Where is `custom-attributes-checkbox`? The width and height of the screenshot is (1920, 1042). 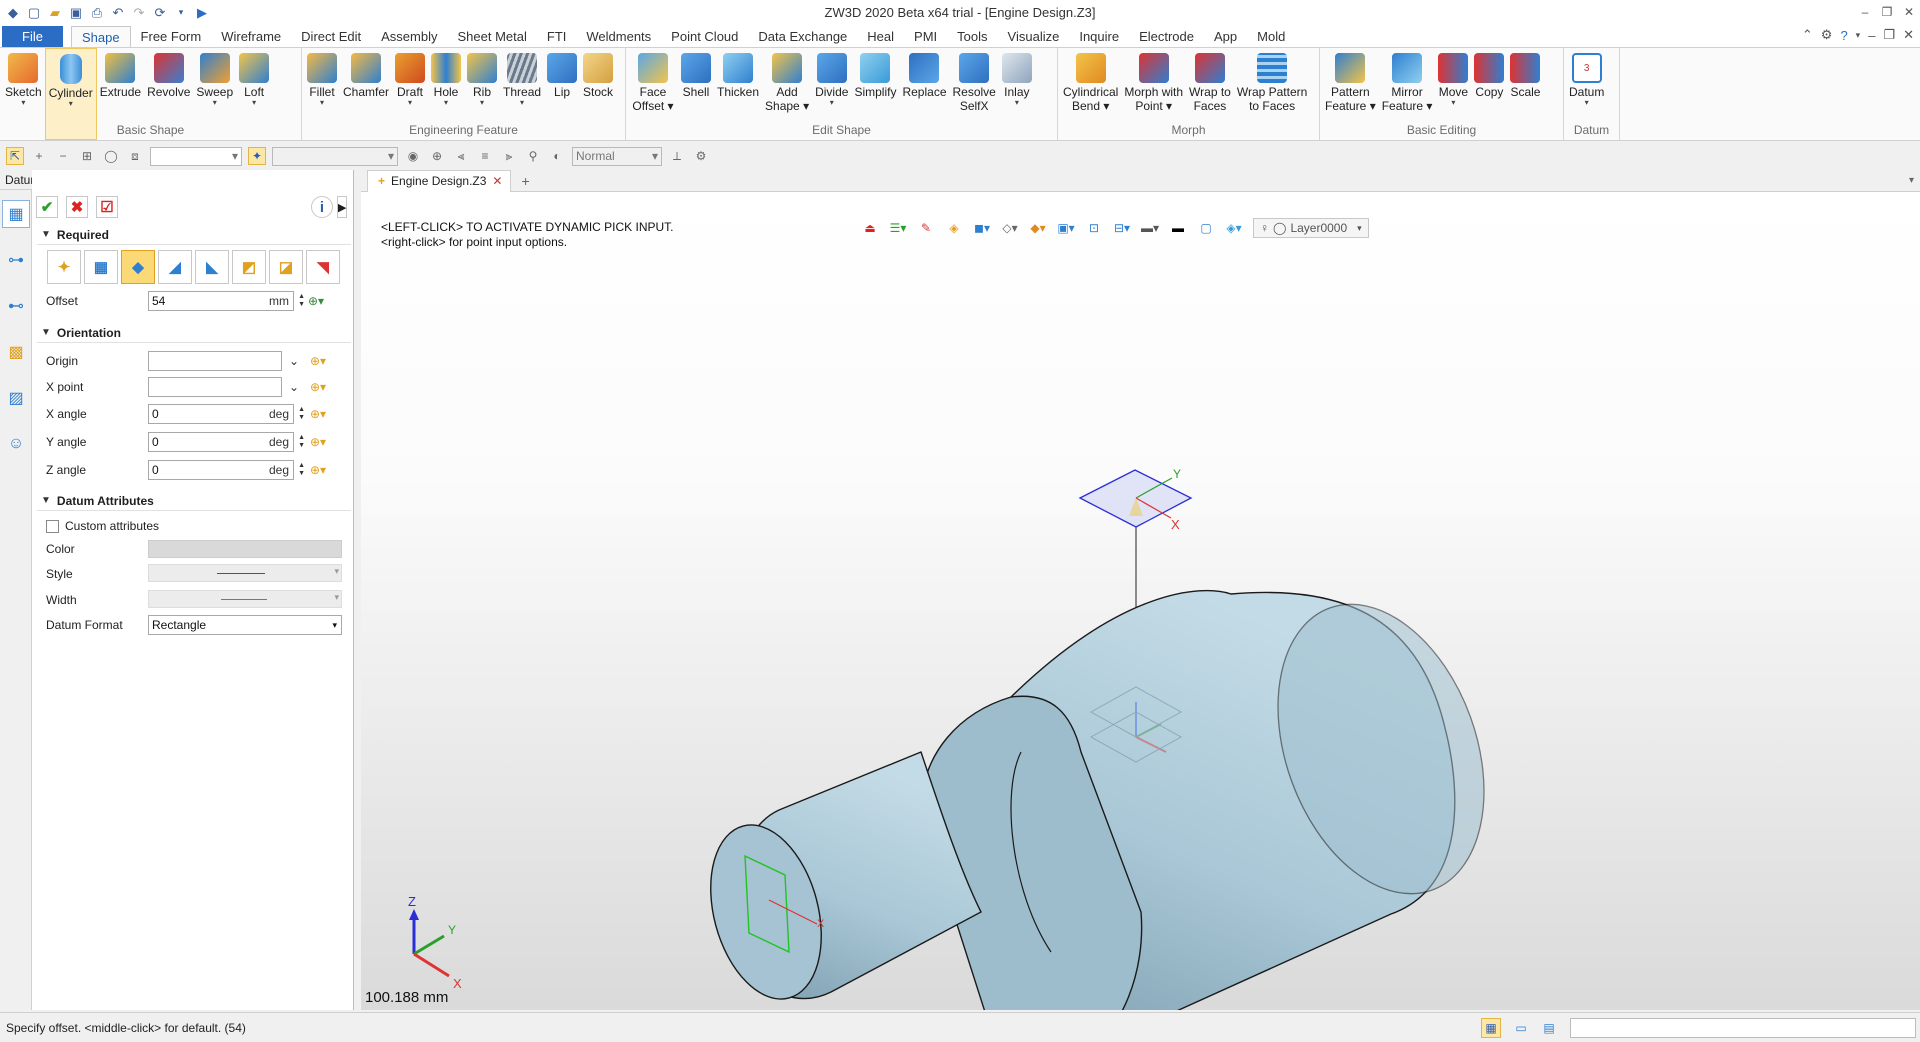 custom-attributes-checkbox is located at coordinates (52, 526).